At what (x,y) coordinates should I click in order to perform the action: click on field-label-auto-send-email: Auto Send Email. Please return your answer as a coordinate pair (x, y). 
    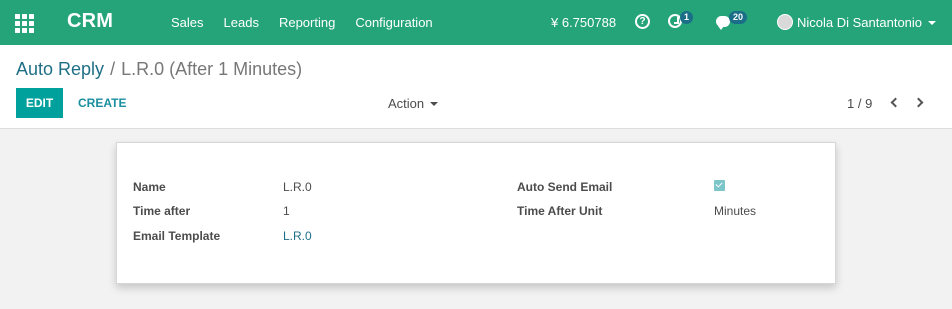
    Looking at the image, I should click on (565, 187).